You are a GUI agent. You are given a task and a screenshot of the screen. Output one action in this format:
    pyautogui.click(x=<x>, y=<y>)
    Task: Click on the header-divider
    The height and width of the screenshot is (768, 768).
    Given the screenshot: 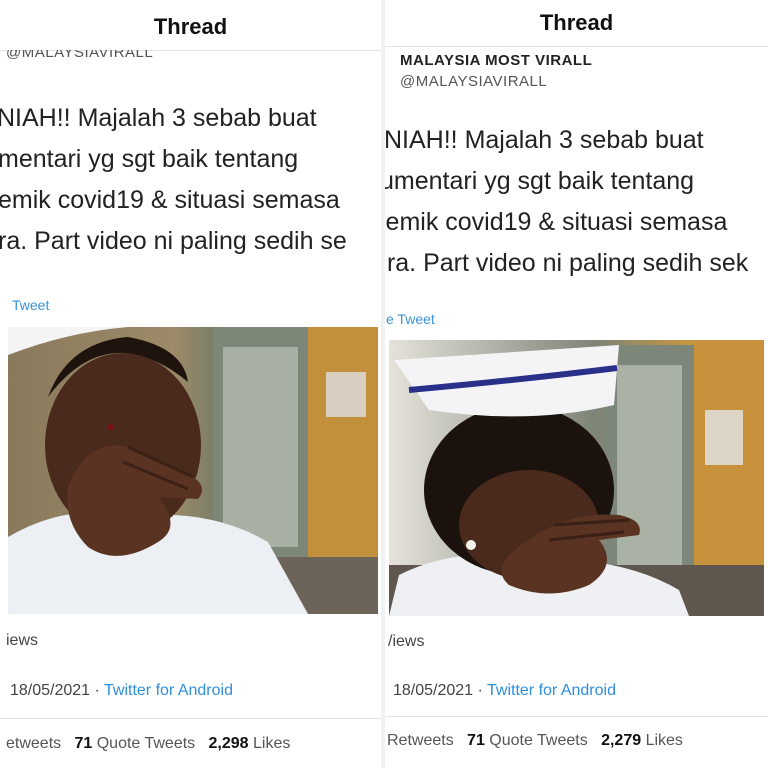 What is the action you would take?
    pyautogui.click(x=576, y=46)
    